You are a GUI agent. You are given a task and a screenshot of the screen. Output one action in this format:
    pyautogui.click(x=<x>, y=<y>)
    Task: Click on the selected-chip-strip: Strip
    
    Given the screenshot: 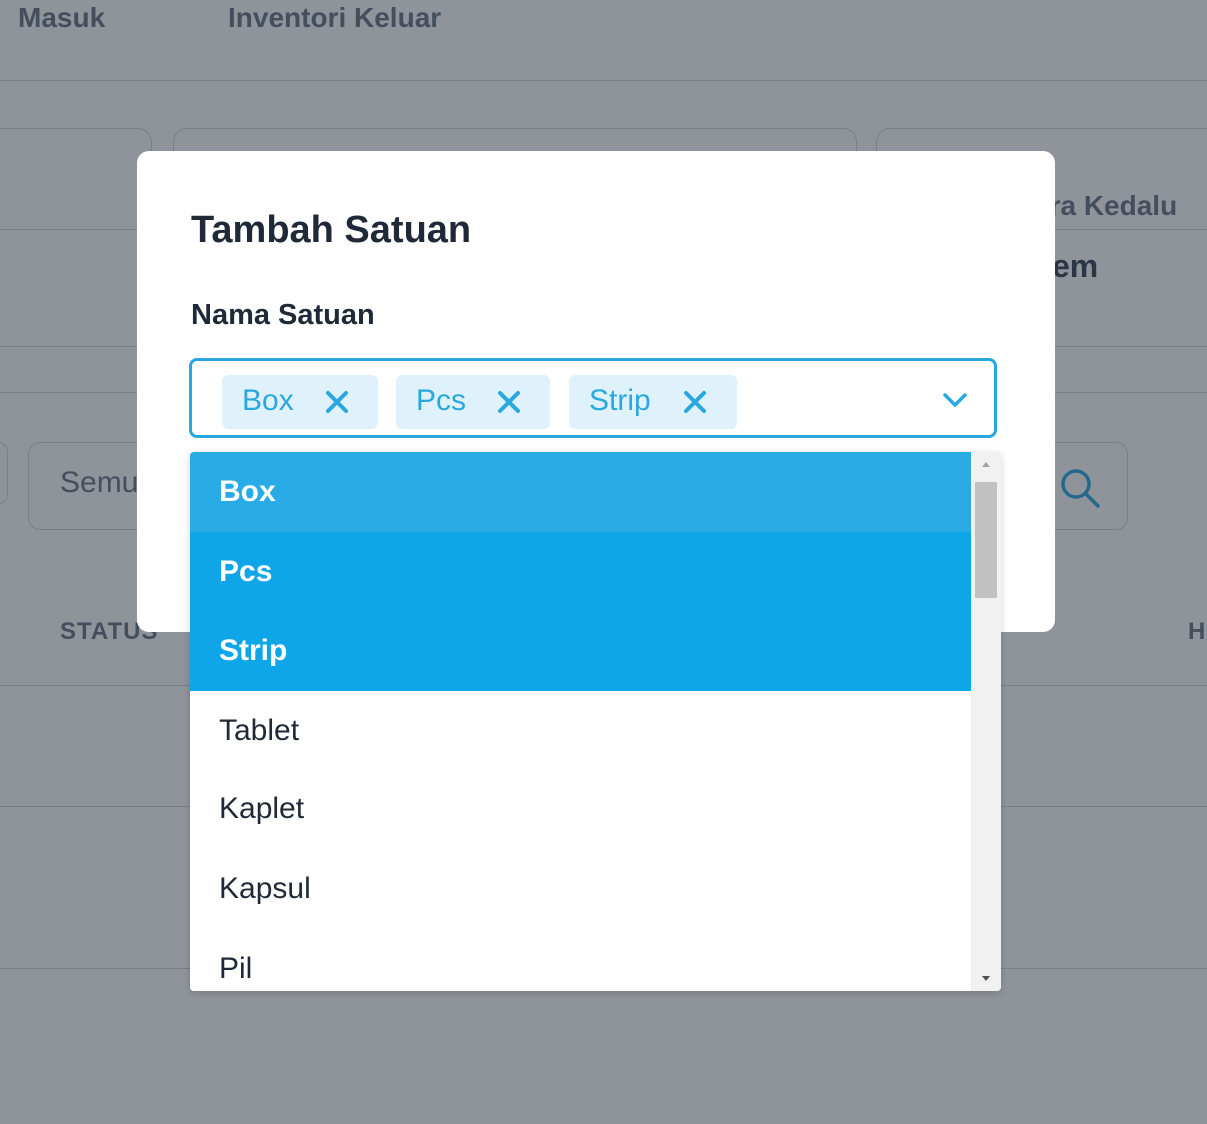 What is the action you would take?
    pyautogui.click(x=653, y=402)
    